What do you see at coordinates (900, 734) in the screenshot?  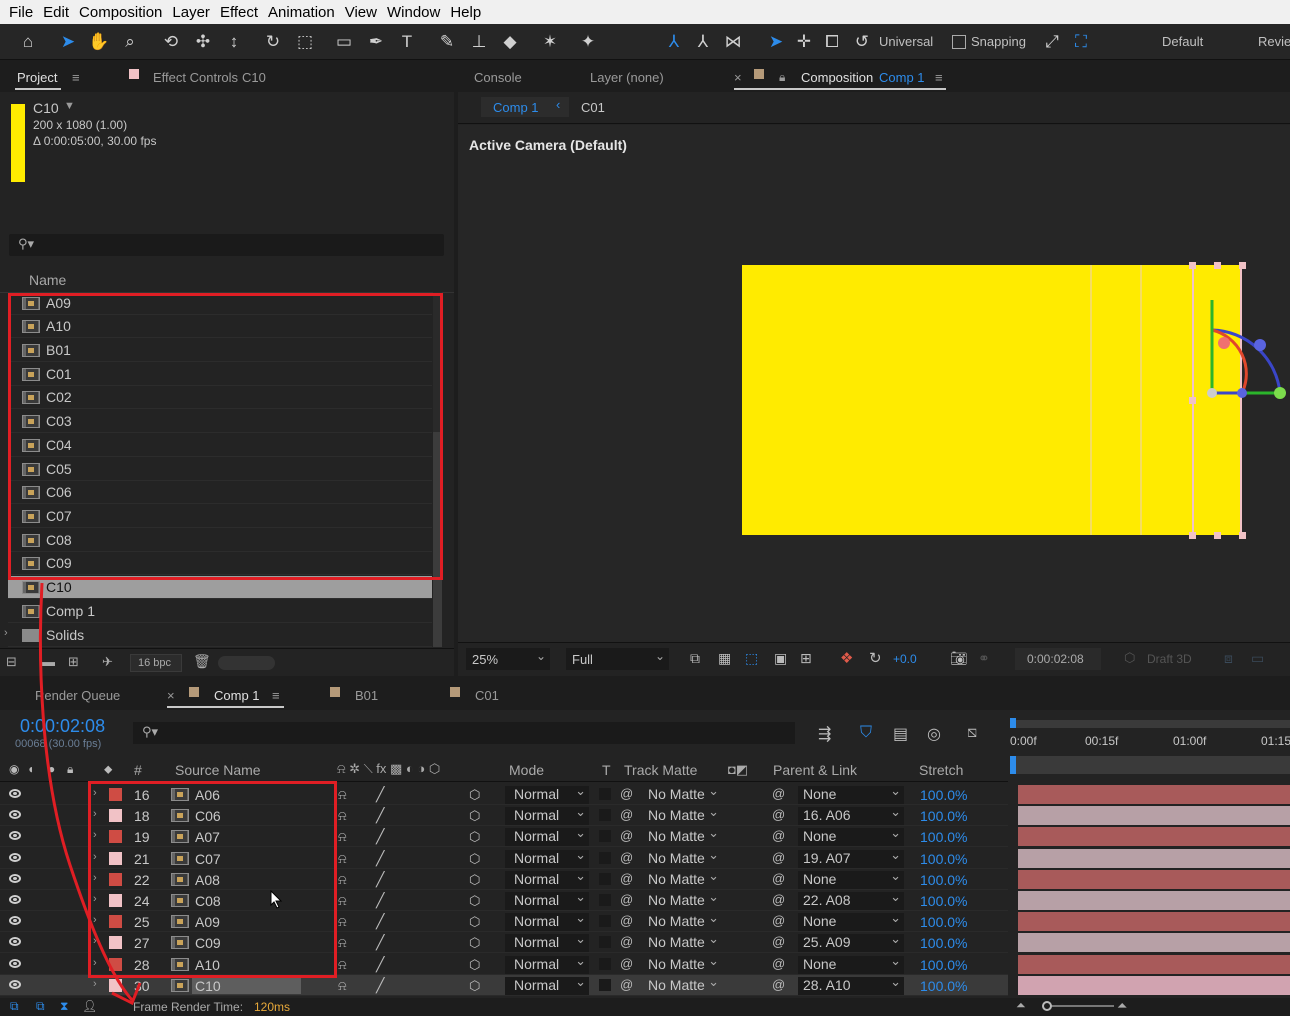 I see `frame-blending-icon: ▤` at bounding box center [900, 734].